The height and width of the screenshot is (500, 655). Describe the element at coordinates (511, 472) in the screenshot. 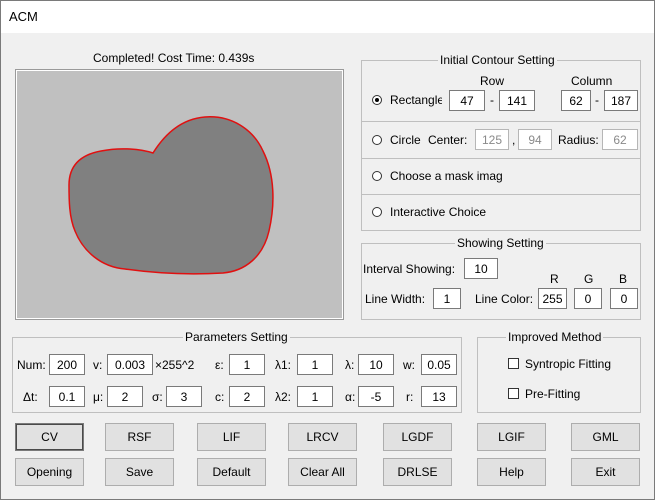

I see `help-button: Help` at that location.